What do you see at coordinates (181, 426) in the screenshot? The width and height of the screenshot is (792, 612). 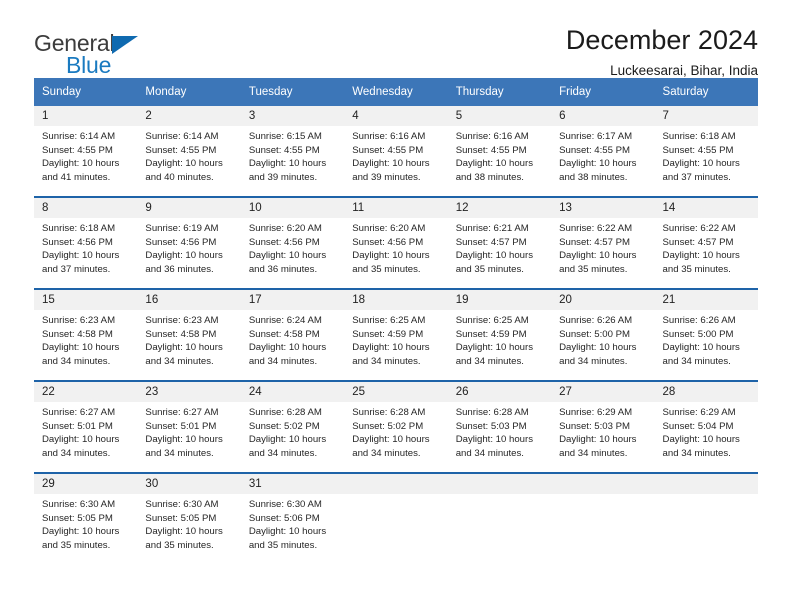 I see `sunset-text: Sunset: 5:01 PM` at bounding box center [181, 426].